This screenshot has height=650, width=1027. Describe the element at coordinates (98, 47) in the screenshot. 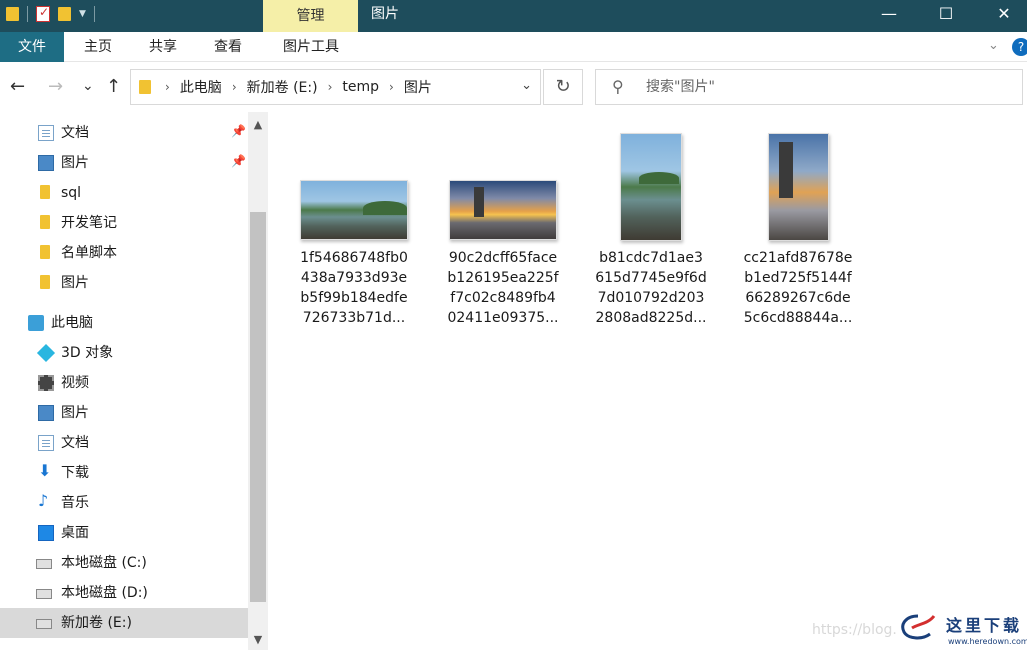

I see `tab-home: 主页` at that location.